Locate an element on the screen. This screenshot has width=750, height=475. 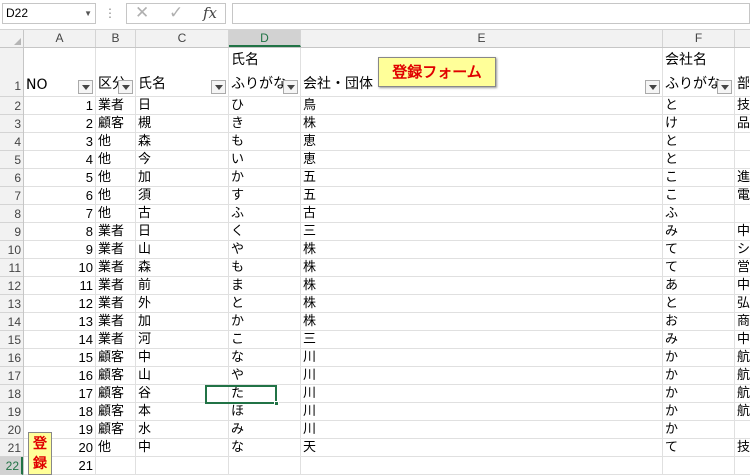
row-header-10: 10 is located at coordinates (11, 250).